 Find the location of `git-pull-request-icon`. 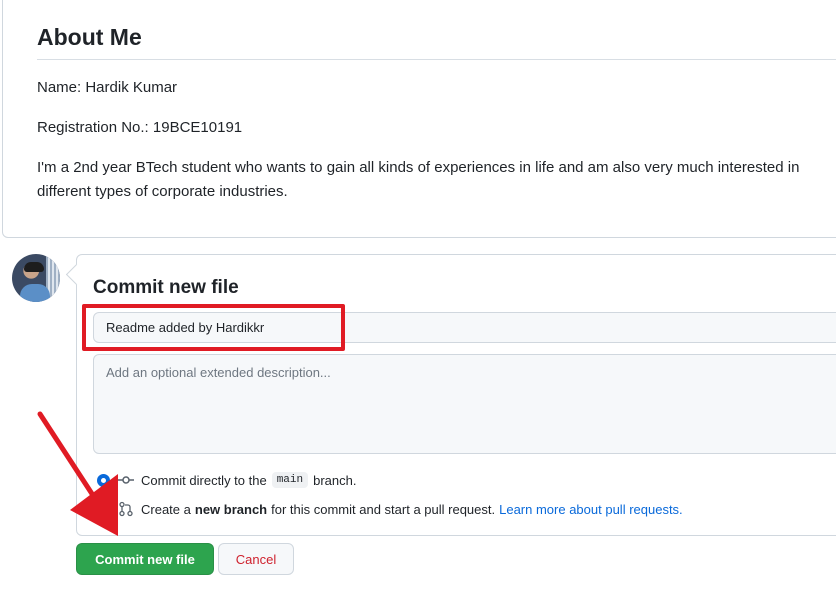

git-pull-request-icon is located at coordinates (126, 509).